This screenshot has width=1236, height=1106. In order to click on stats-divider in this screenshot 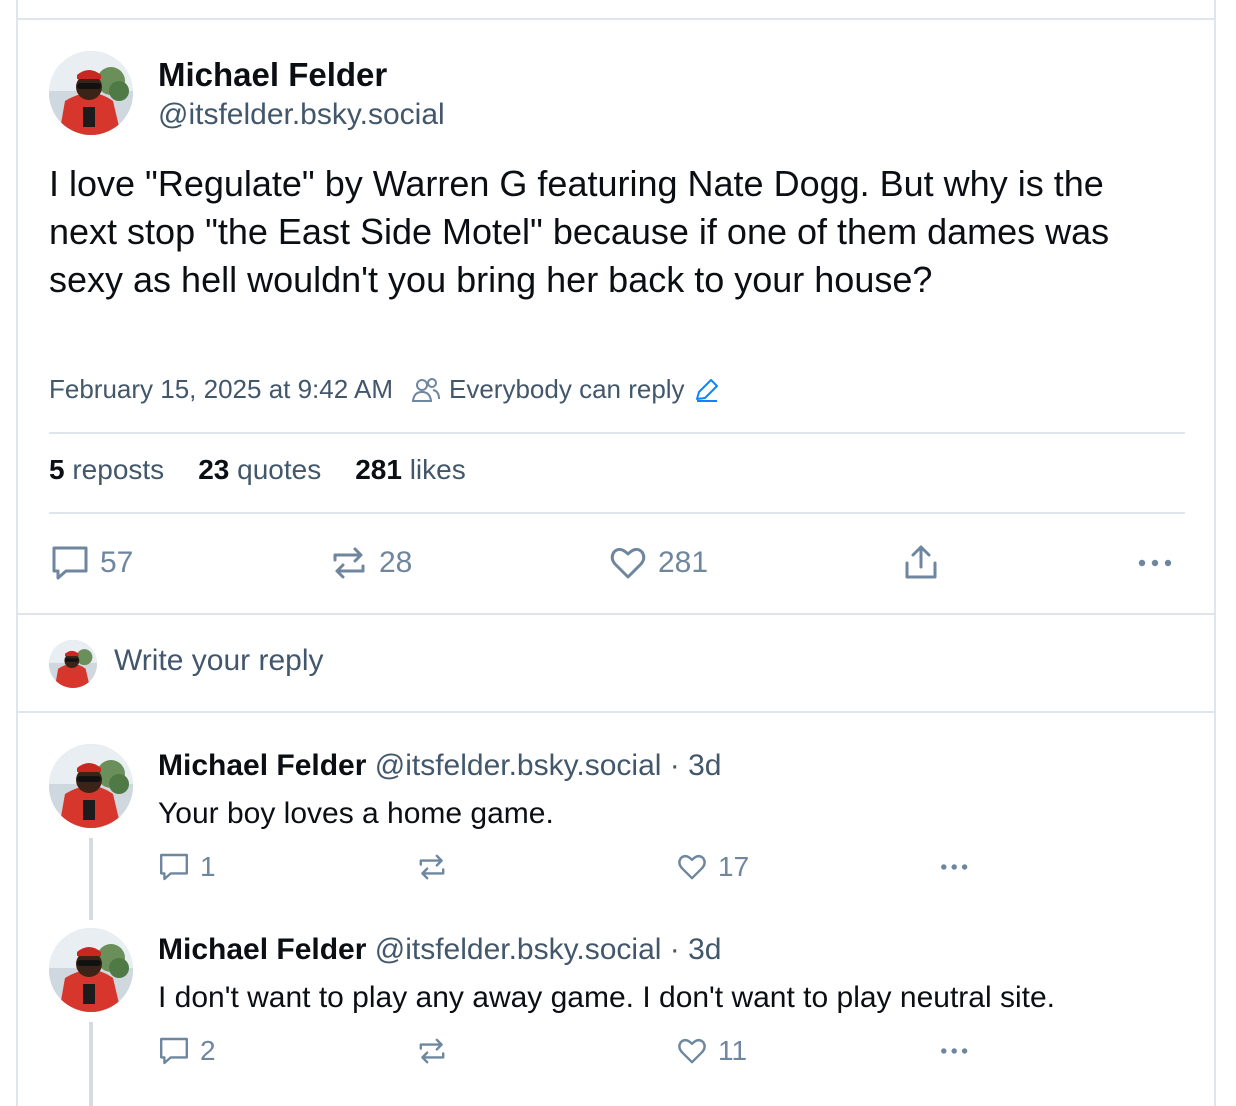, I will do `click(617, 513)`.